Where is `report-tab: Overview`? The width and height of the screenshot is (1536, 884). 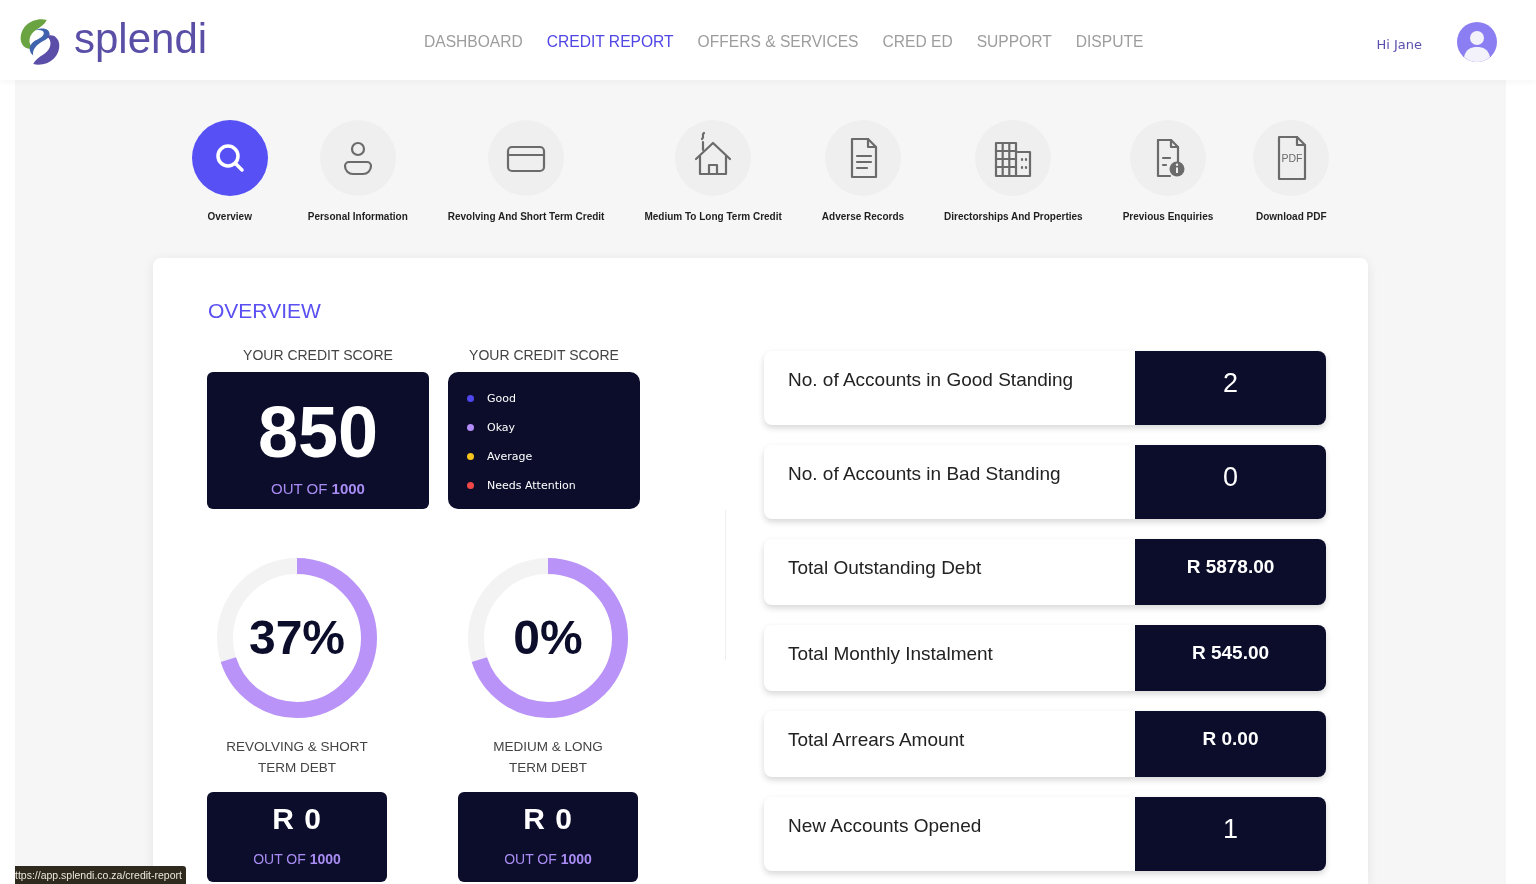 report-tab: Overview is located at coordinates (229, 172).